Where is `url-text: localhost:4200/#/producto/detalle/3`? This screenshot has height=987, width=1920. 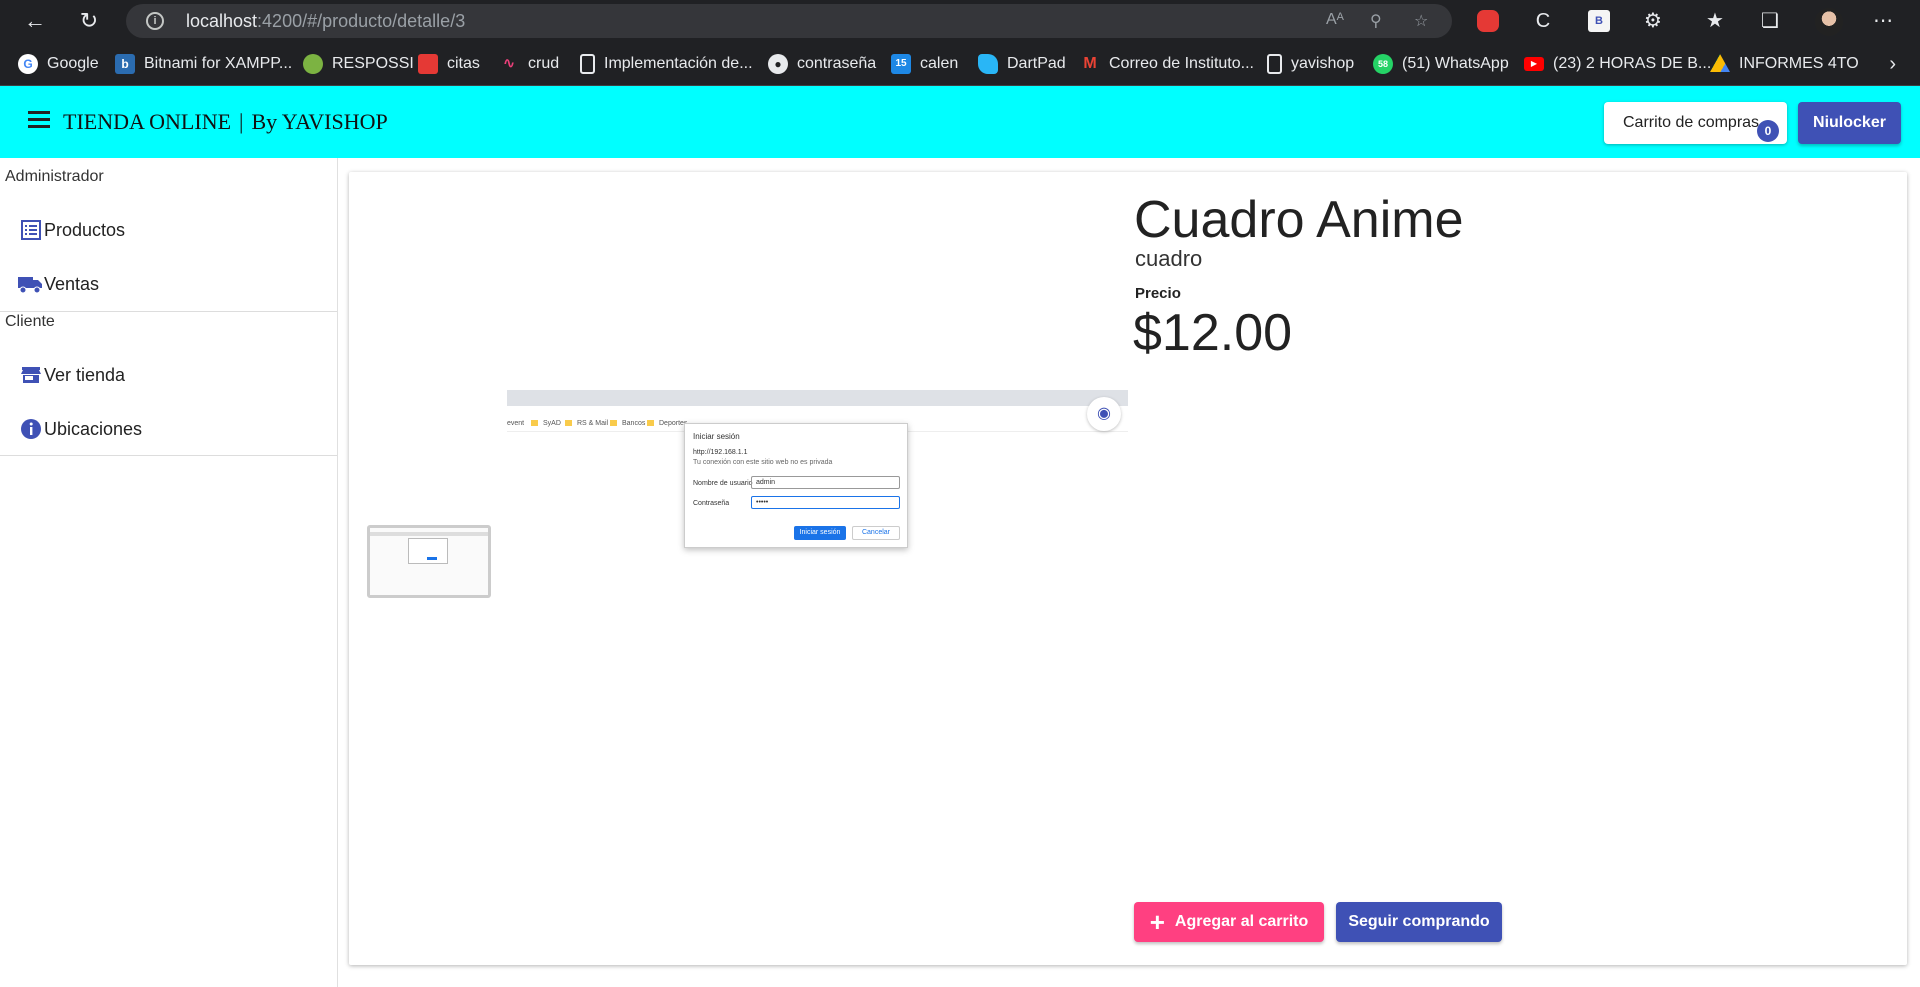
url-text: localhost:4200/#/producto/detalle/3 is located at coordinates (325, 21).